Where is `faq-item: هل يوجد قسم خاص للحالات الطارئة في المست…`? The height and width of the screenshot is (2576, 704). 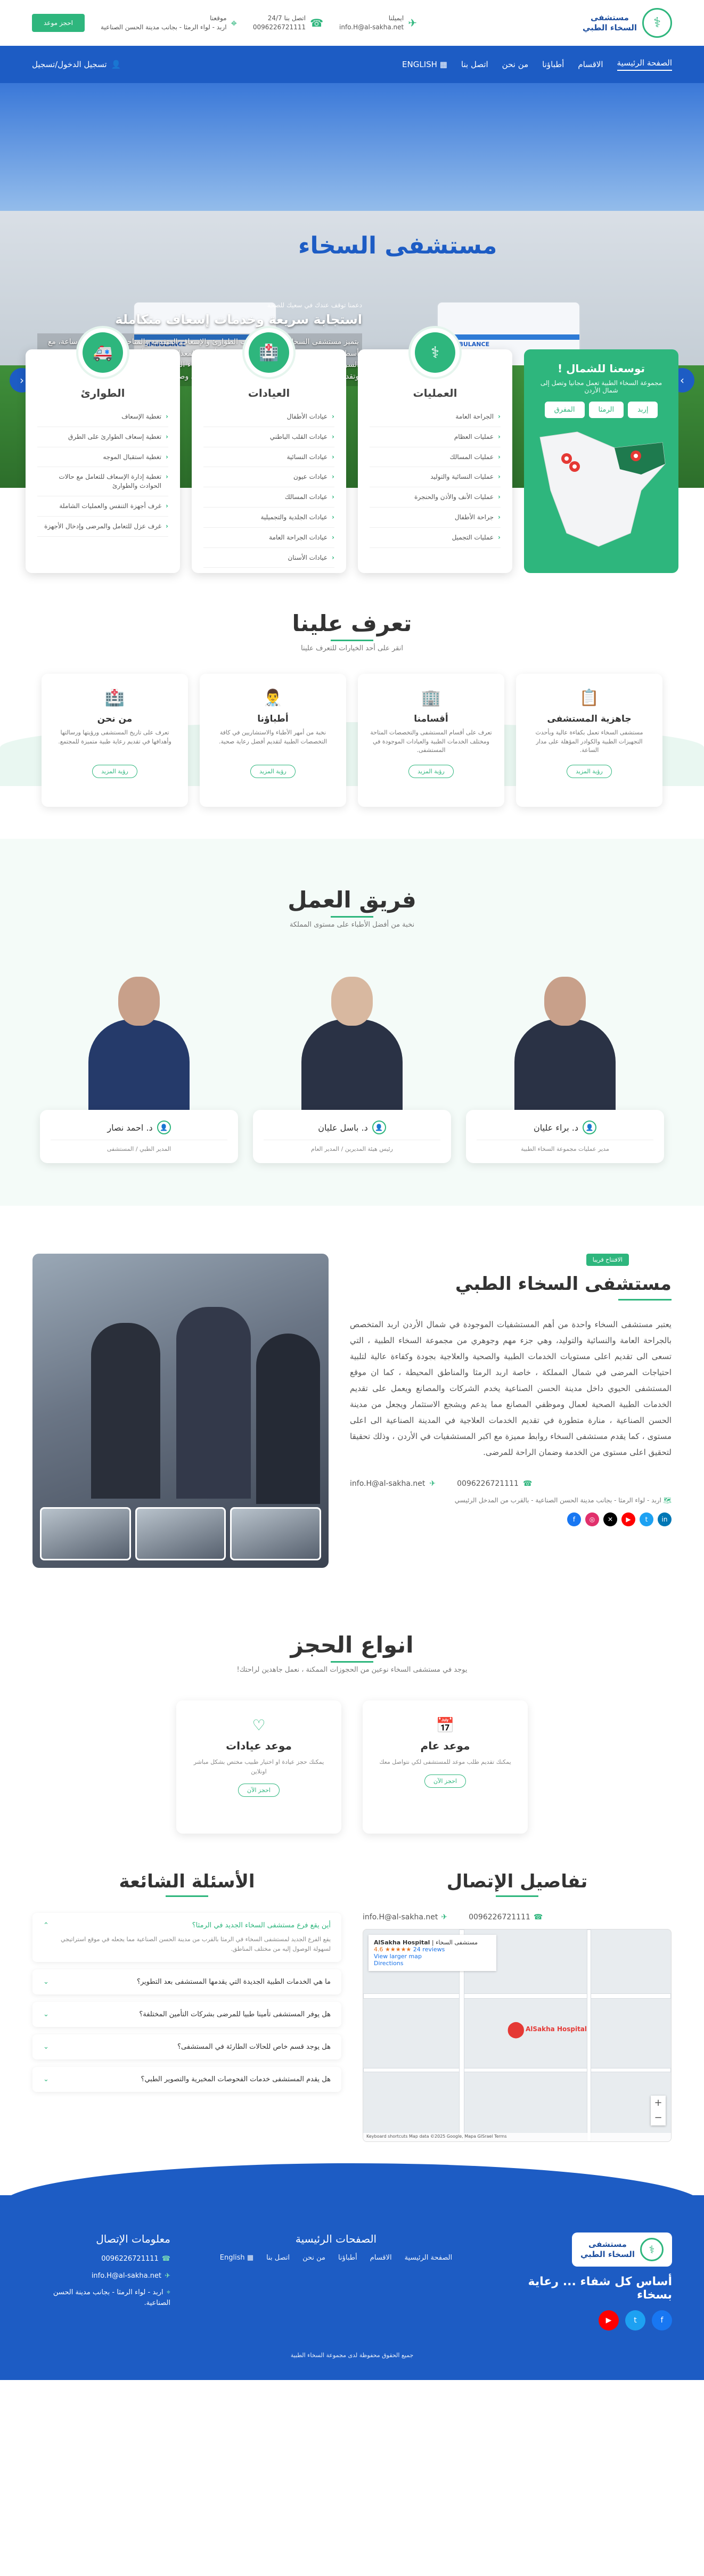
faq-item: هل يوجد قسم خاص للحالات الطارئة في المست… is located at coordinates (186, 2047).